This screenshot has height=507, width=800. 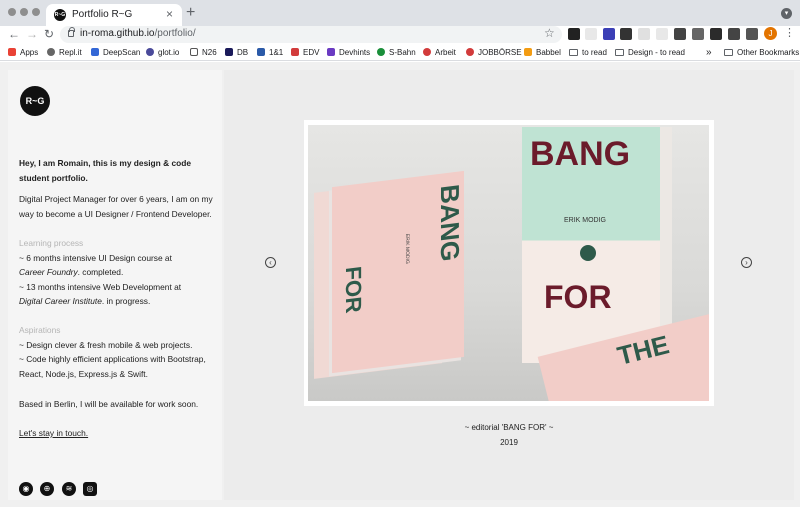 What do you see at coordinates (29, 52) in the screenshot?
I see `bookmark-label: Apps` at bounding box center [29, 52].